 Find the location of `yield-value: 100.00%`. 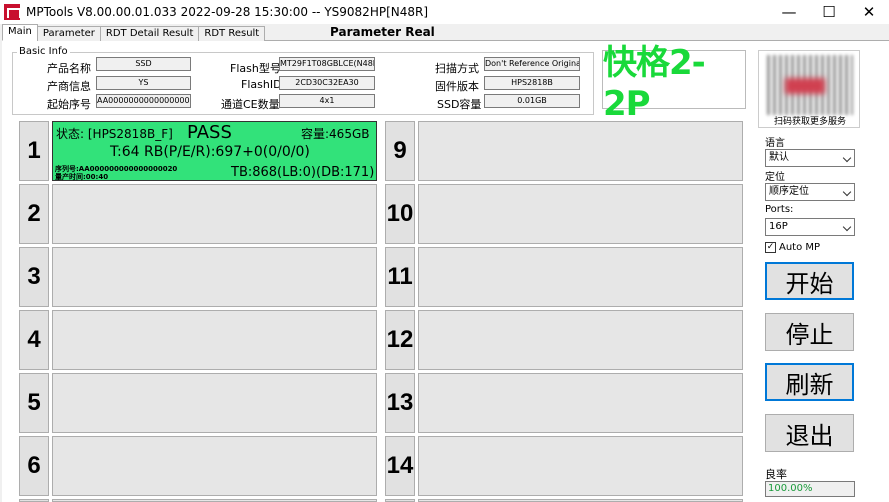

yield-value: 100.00% is located at coordinates (810, 489).